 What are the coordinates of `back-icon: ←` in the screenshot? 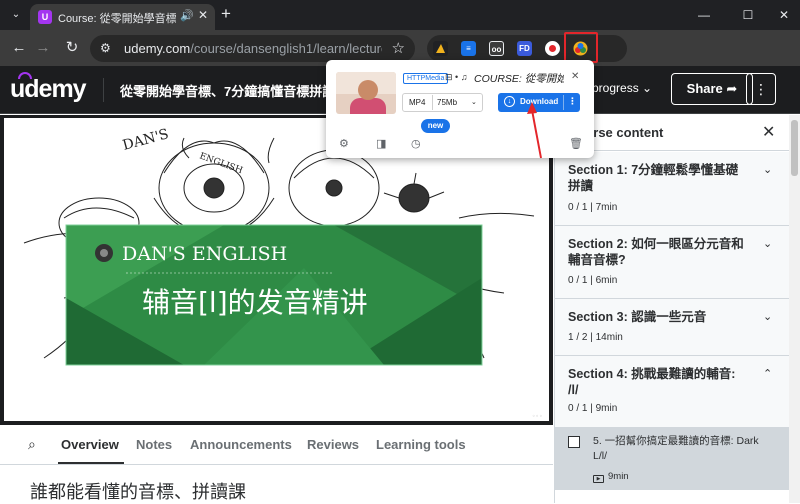 It's located at (19, 48).